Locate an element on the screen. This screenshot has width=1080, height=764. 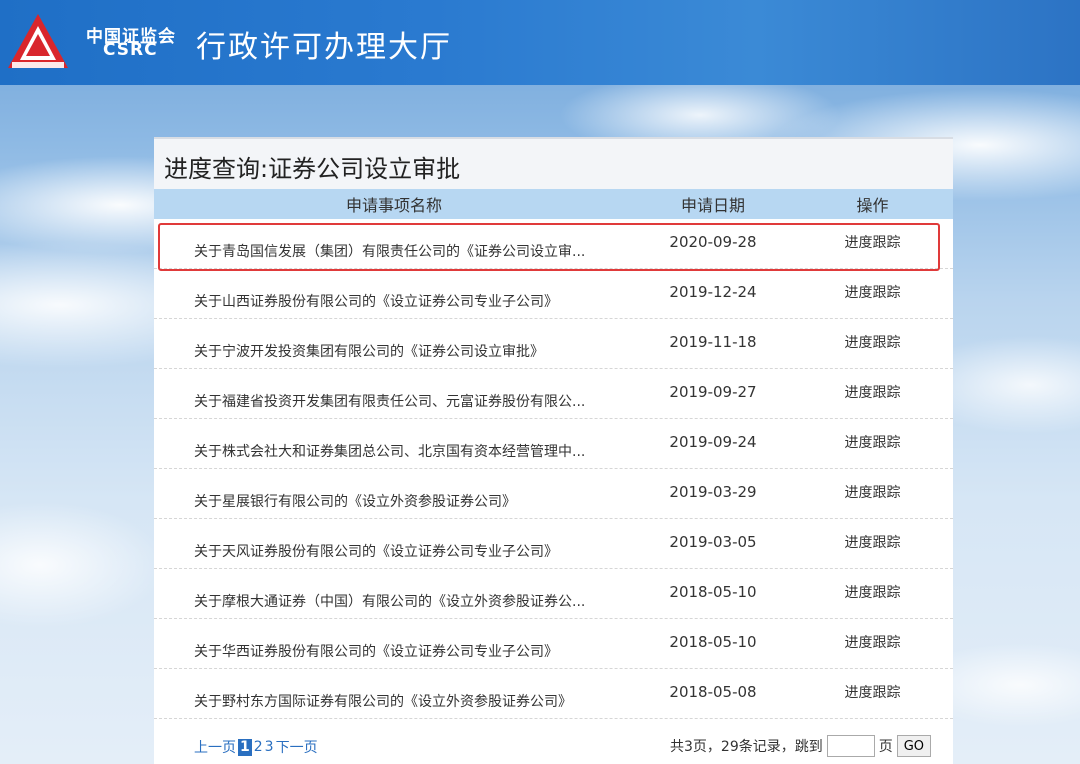
page-jump: 共3页，29条记录，跳到 页 GO is located at coordinates (801, 746).